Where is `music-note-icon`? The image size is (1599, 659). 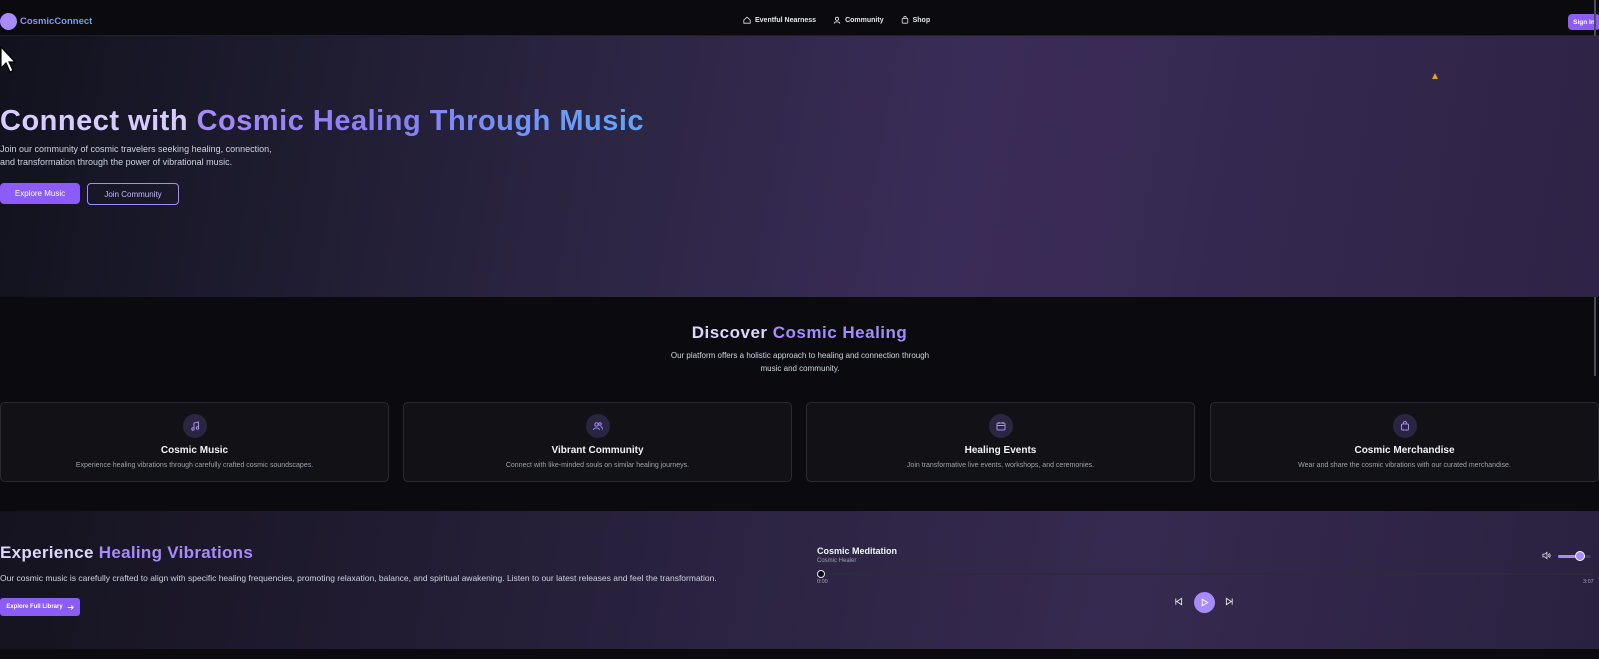 music-note-icon is located at coordinates (194, 426).